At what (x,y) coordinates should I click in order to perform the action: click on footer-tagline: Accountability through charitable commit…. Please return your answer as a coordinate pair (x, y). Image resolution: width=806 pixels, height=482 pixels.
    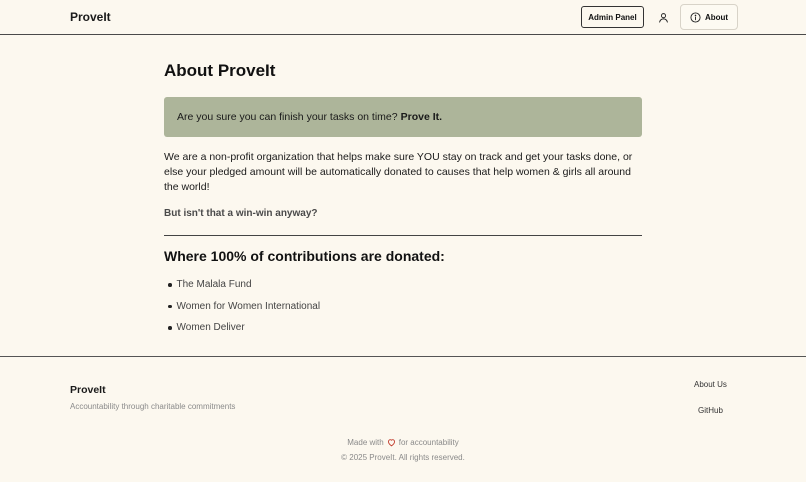
    Looking at the image, I should click on (153, 406).